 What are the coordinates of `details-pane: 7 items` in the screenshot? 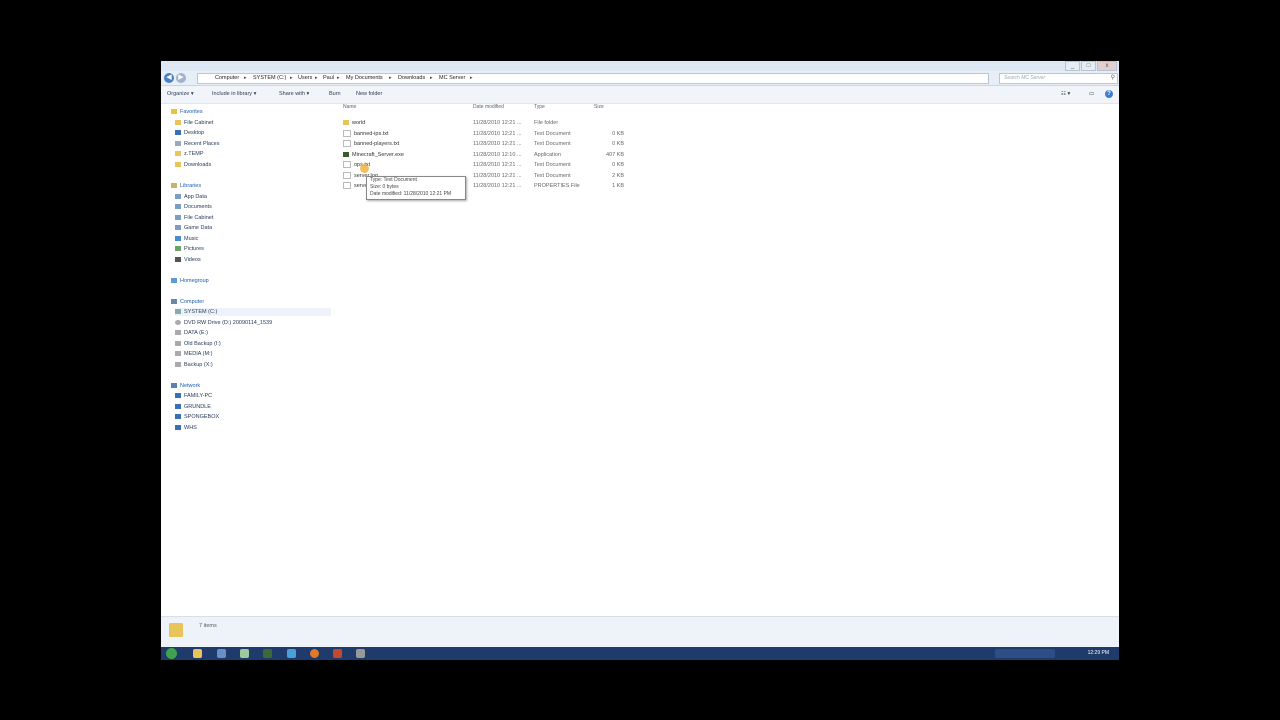 It's located at (640, 632).